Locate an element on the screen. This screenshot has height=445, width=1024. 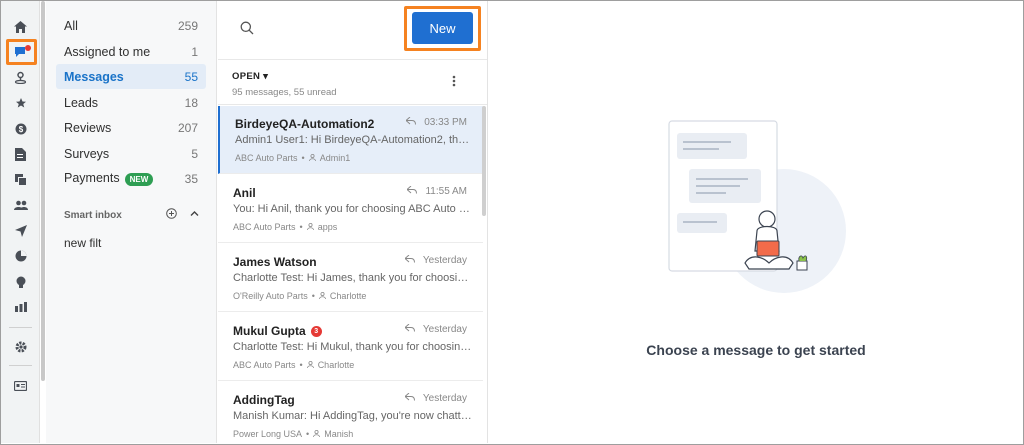
folder-payments: Payments NEW 35 is located at coordinates (131, 178).